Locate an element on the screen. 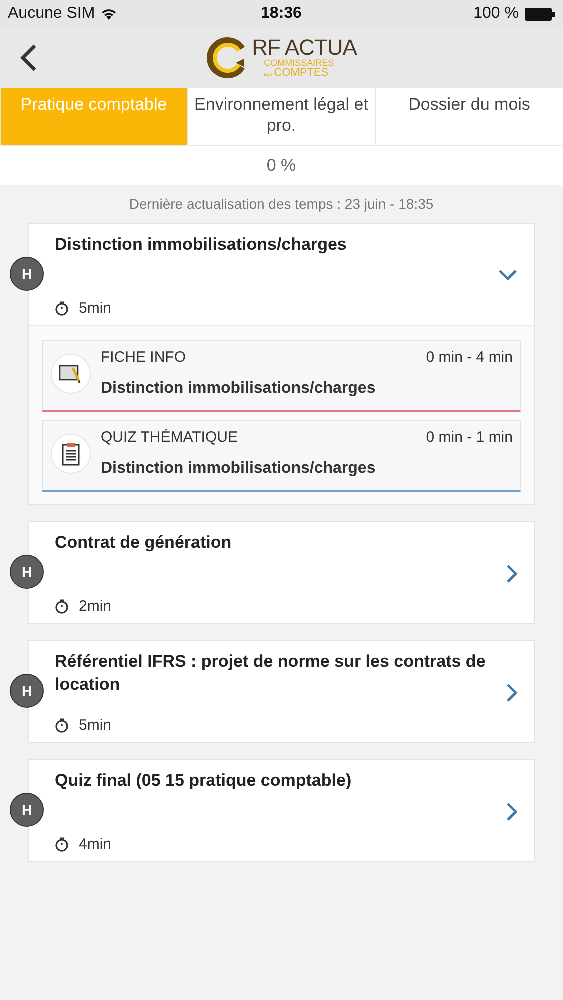  clock-text: 18:36 is located at coordinates (281, 14).